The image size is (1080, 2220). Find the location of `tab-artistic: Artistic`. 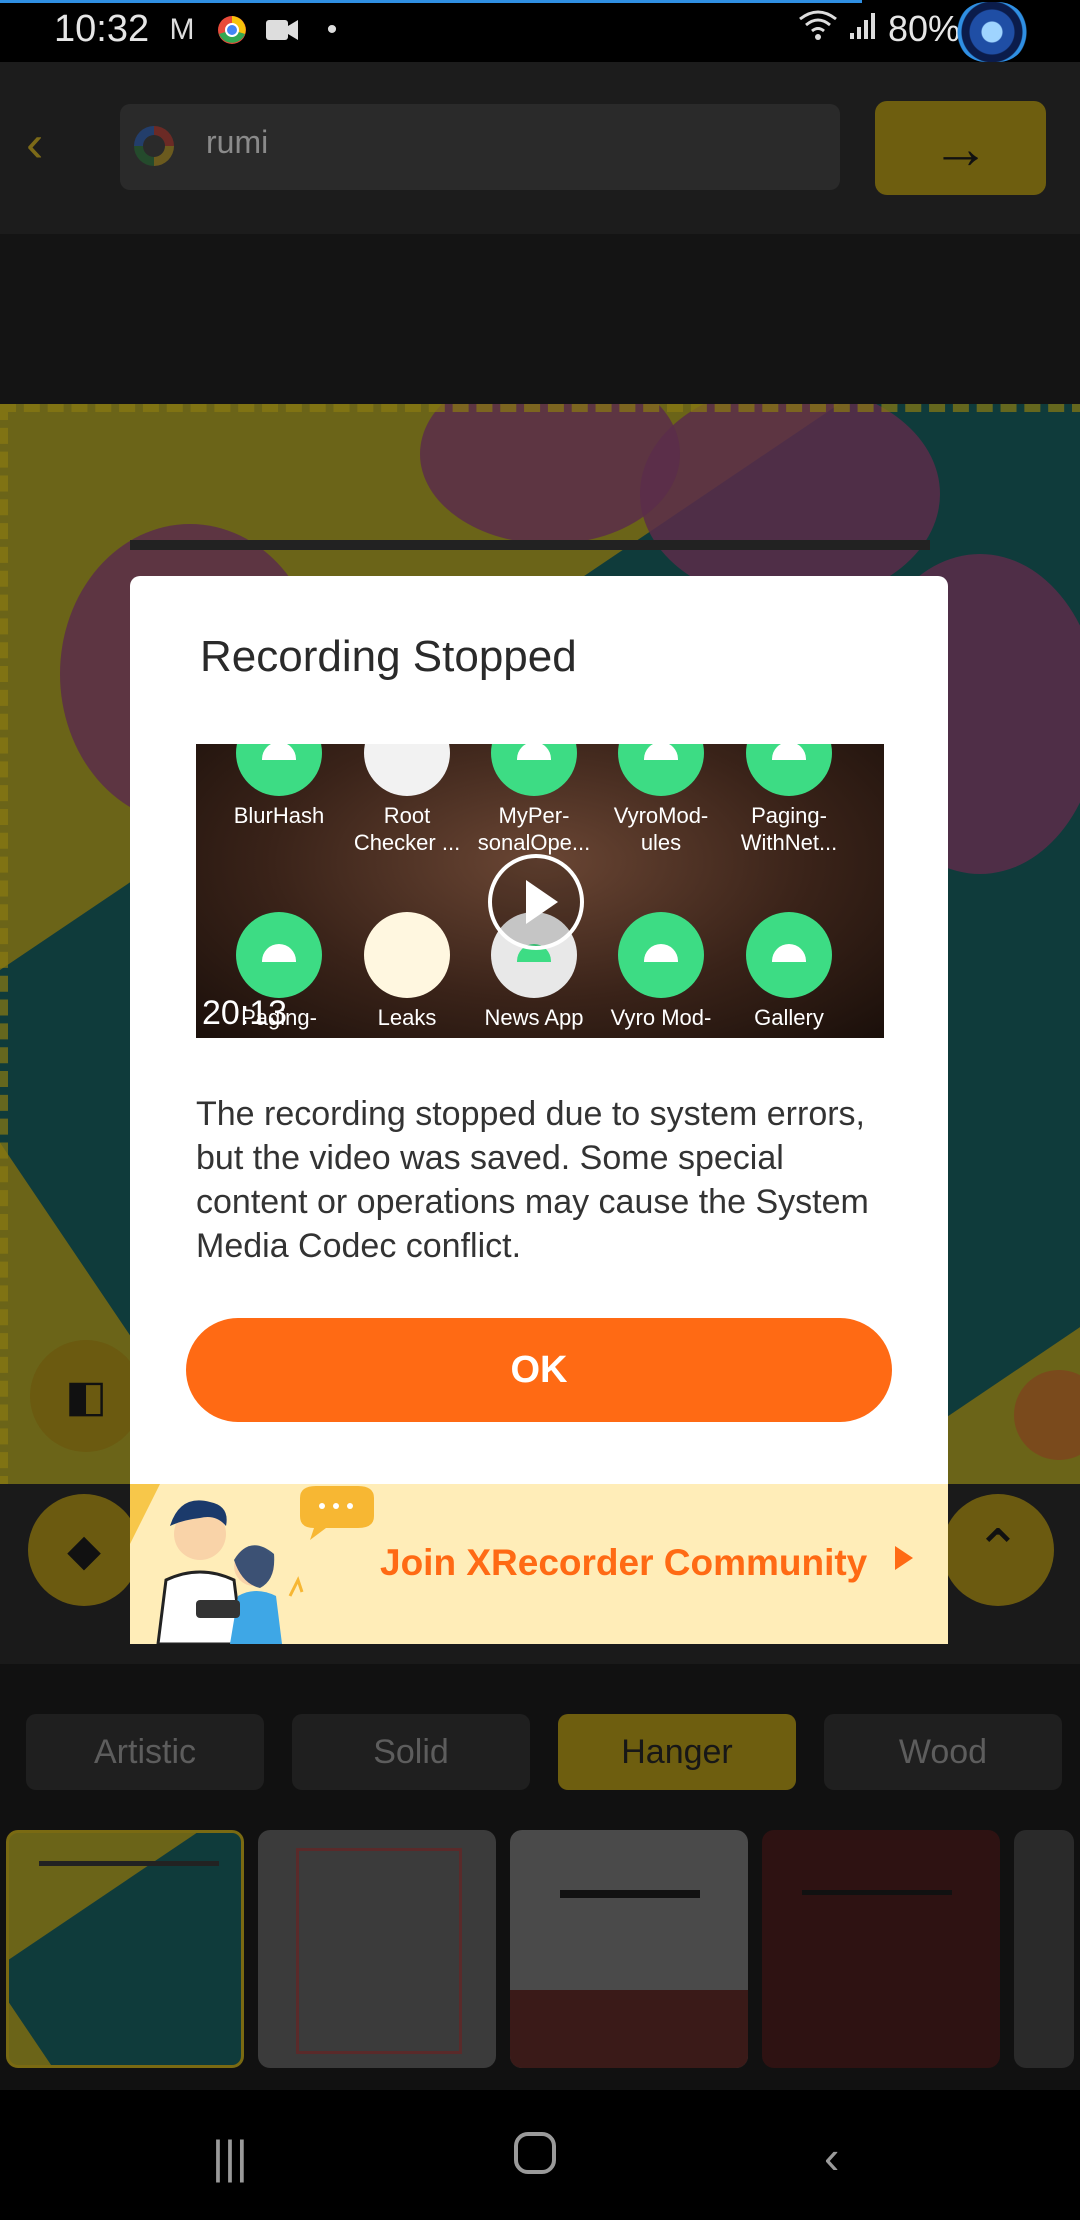

tab-artistic: Artistic is located at coordinates (145, 1752).